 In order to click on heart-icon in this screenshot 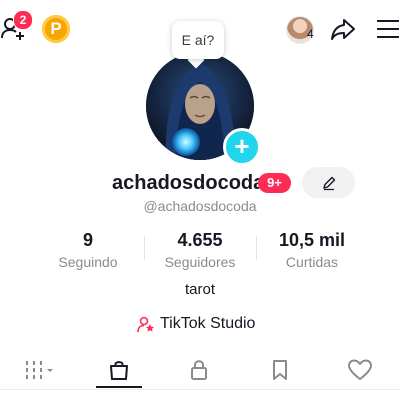, I will do `click(360, 369)`.